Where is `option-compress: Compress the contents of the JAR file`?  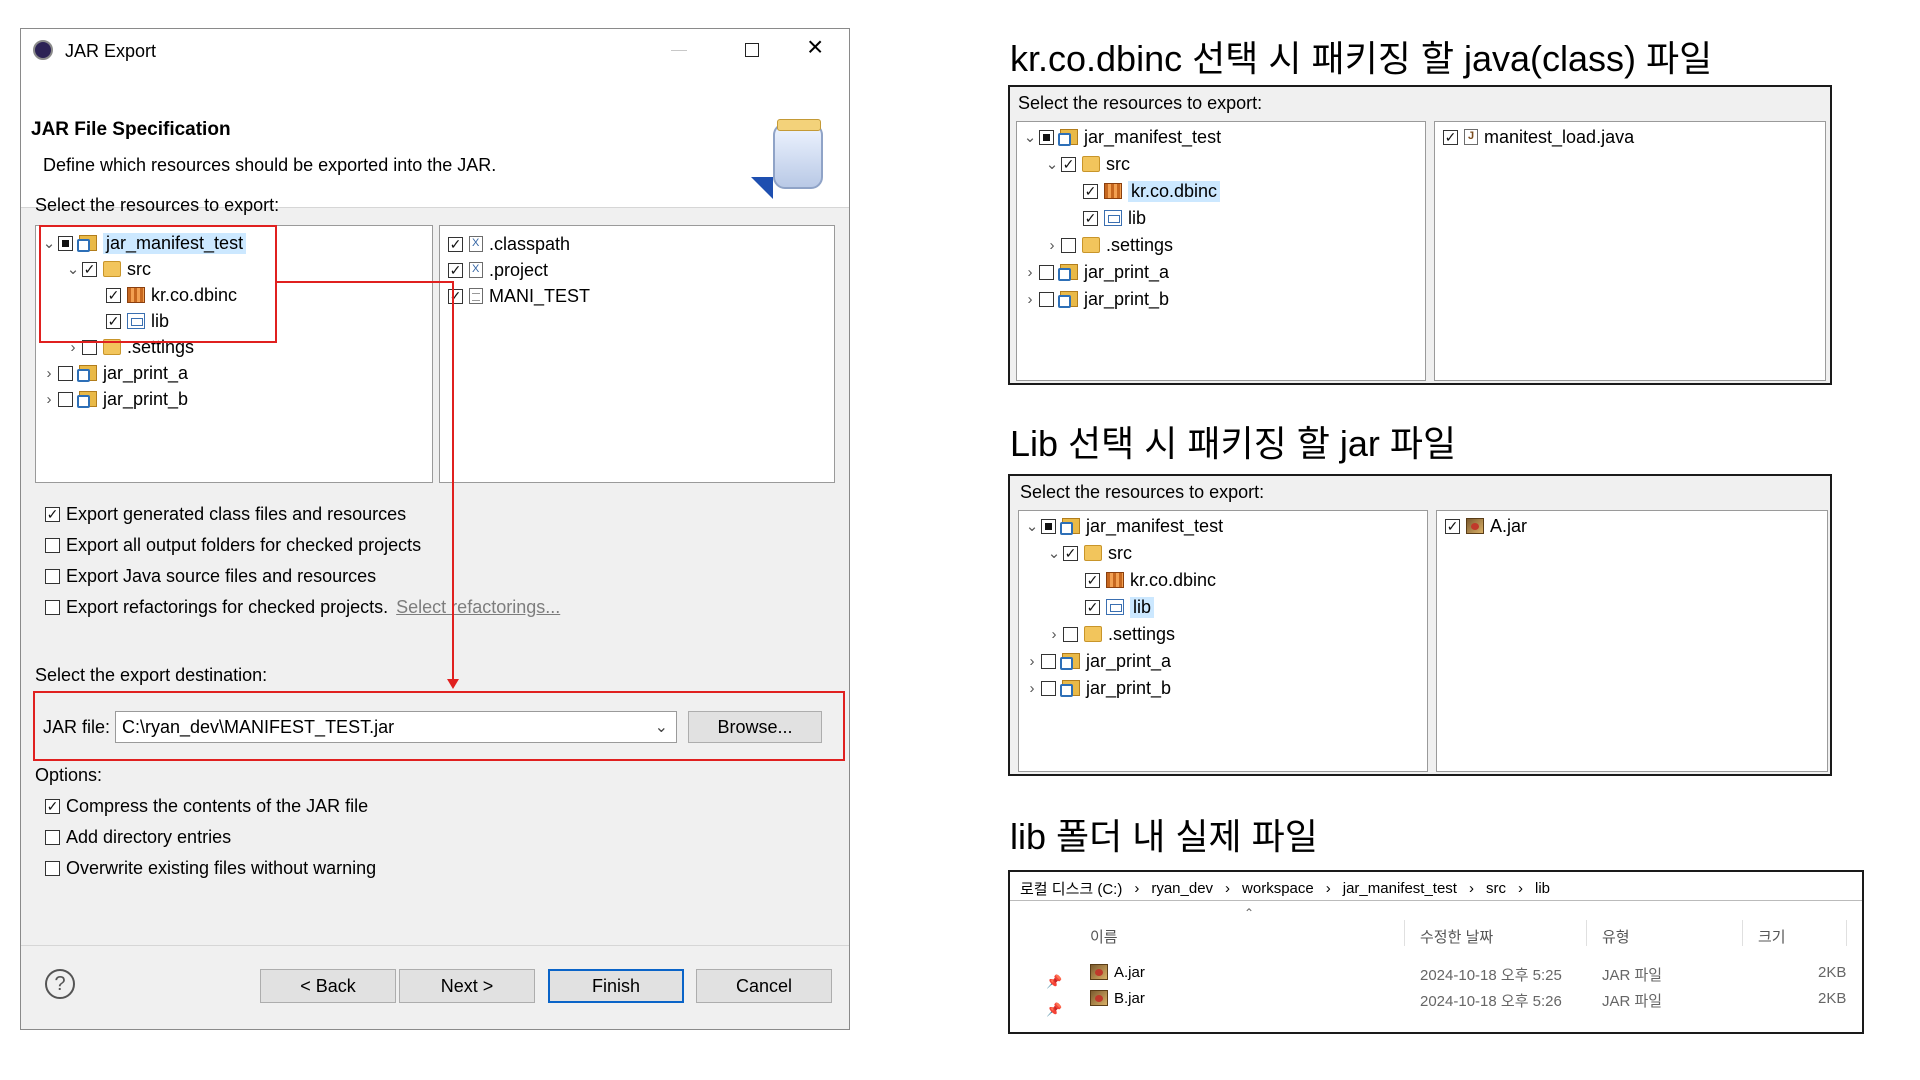 option-compress: Compress the contents of the JAR file is located at coordinates (206, 806).